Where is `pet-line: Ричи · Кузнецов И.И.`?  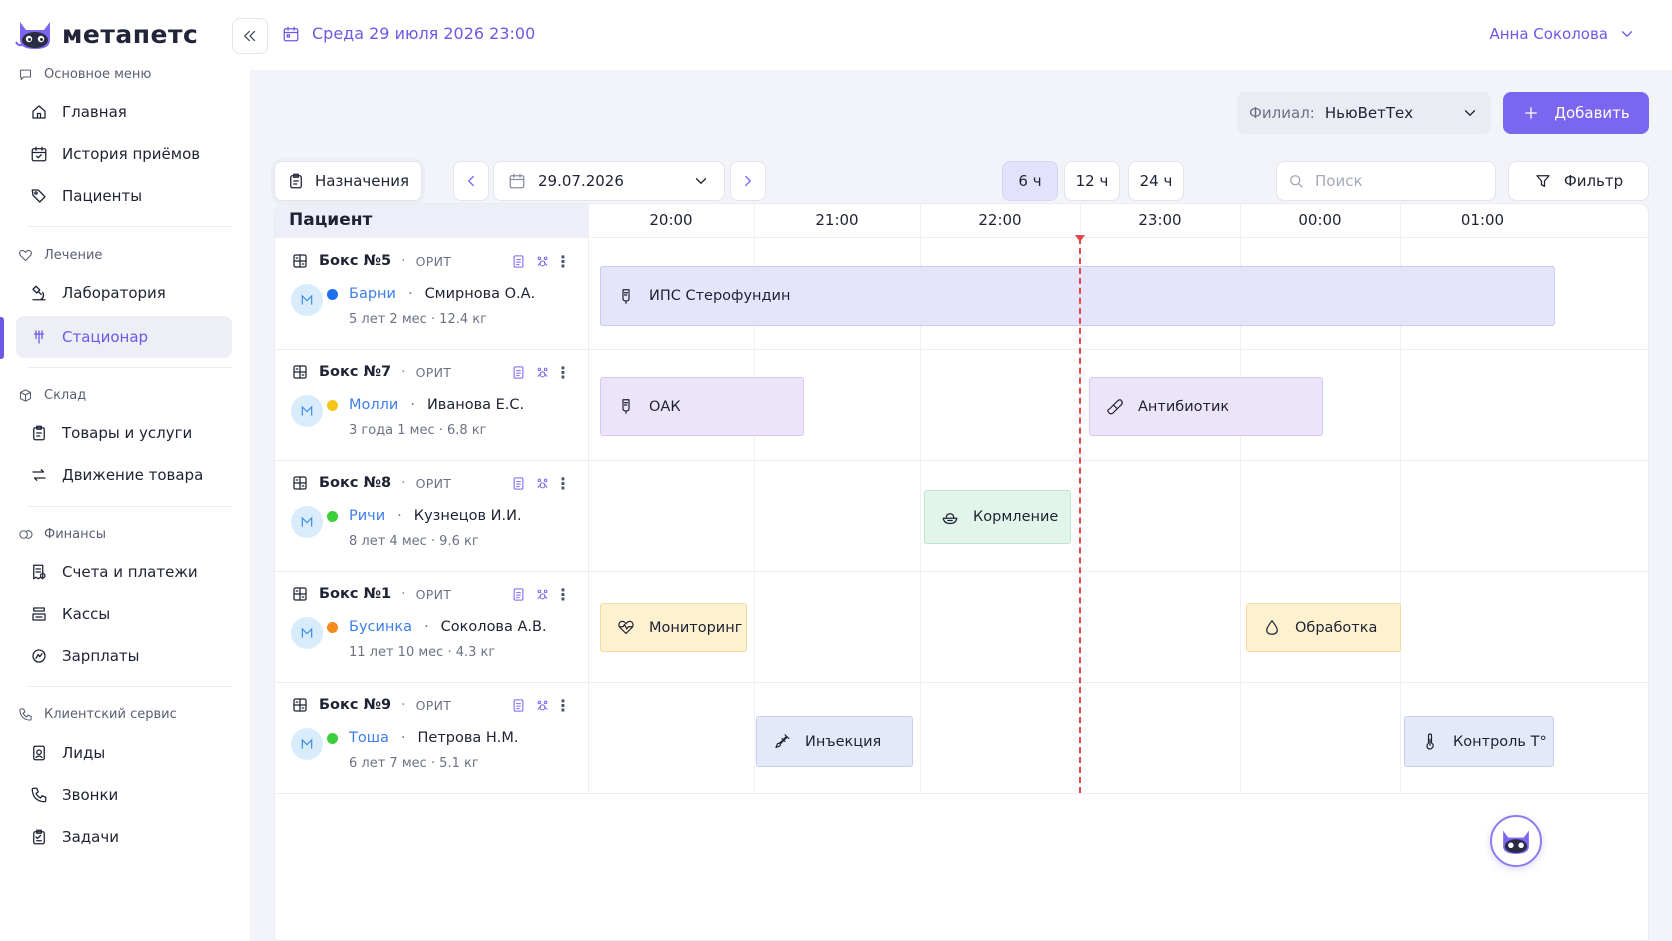
pet-line: Ричи · Кузнецов И.И. is located at coordinates (435, 516).